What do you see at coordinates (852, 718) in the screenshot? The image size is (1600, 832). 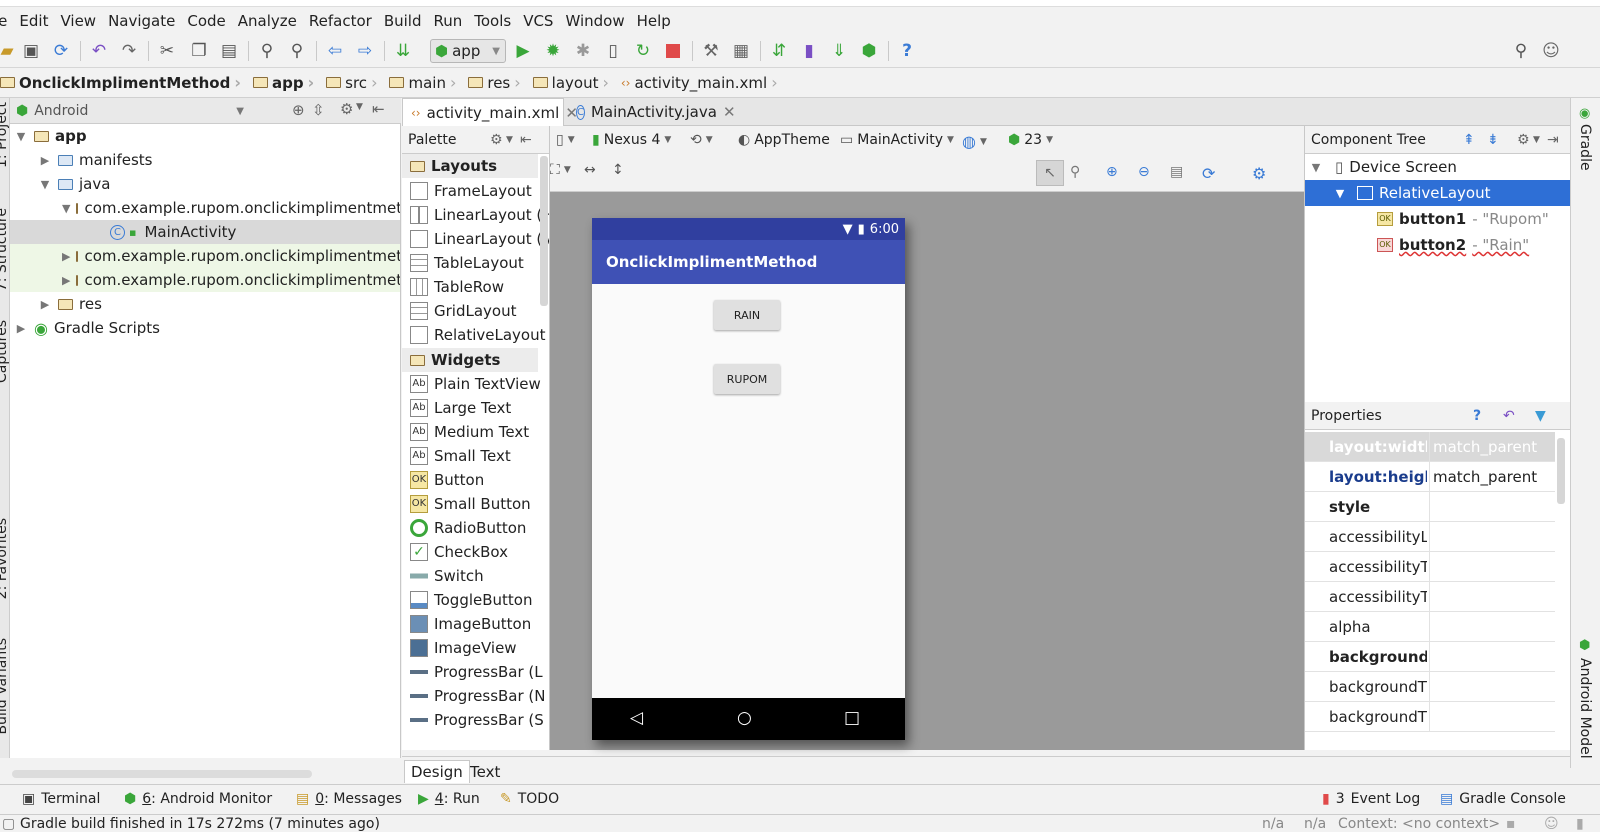 I see `recents-icon: □` at bounding box center [852, 718].